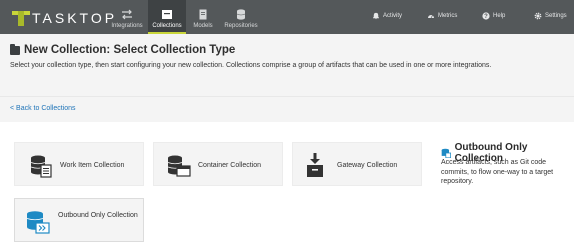 Image resolution: width=574 pixels, height=244 pixels. Describe the element at coordinates (79, 220) in the screenshot. I see `card-outbound-only-collection: Outbound Only Collection` at that location.